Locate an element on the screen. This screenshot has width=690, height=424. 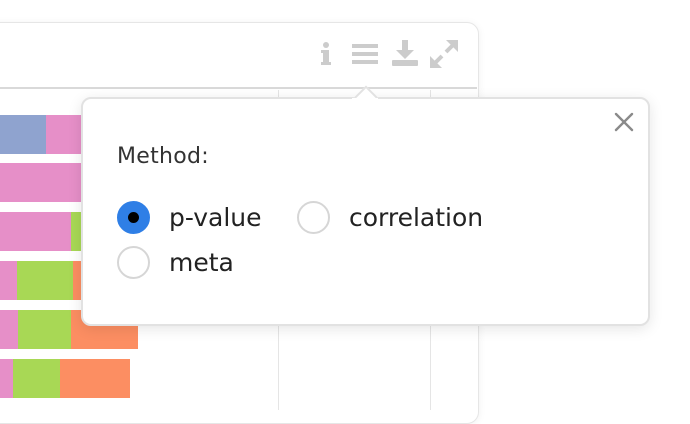
close-icon is located at coordinates (624, 122).